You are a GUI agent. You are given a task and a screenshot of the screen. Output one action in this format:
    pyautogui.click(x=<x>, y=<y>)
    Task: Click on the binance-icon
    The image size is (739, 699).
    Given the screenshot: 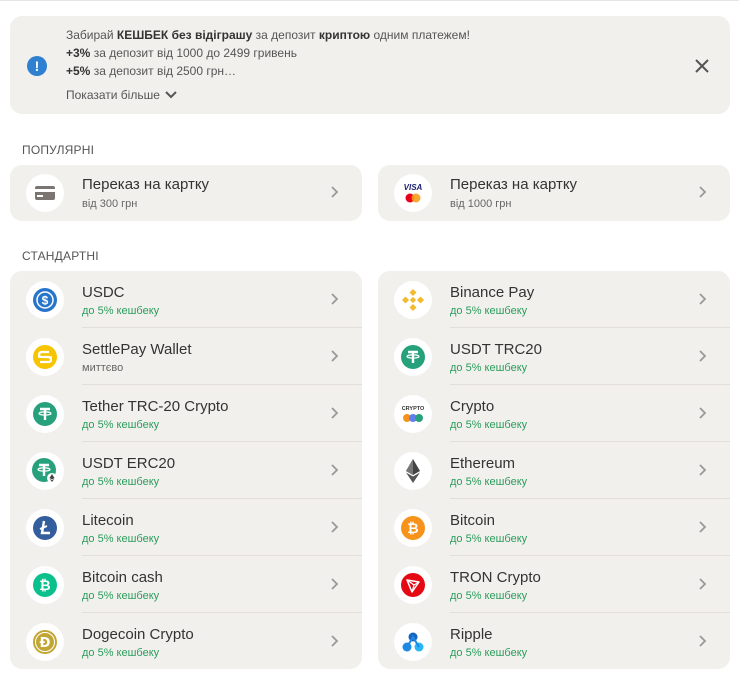 What is the action you would take?
    pyautogui.click(x=413, y=300)
    